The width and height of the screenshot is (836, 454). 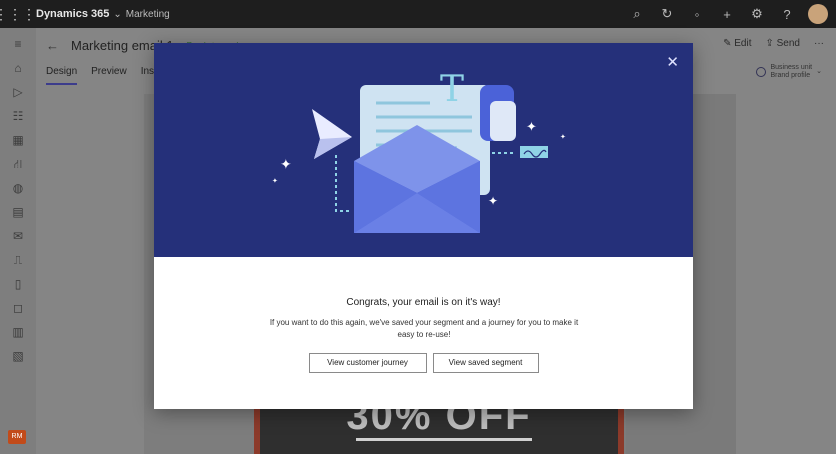 I want to click on left-nav: ≡ ⌂ ▷ ☷ ▦ ⛙ ◍ ▤ ✉ ⎍ ▯ ◻ ▥ ▧ RM, so click(x=18, y=241).